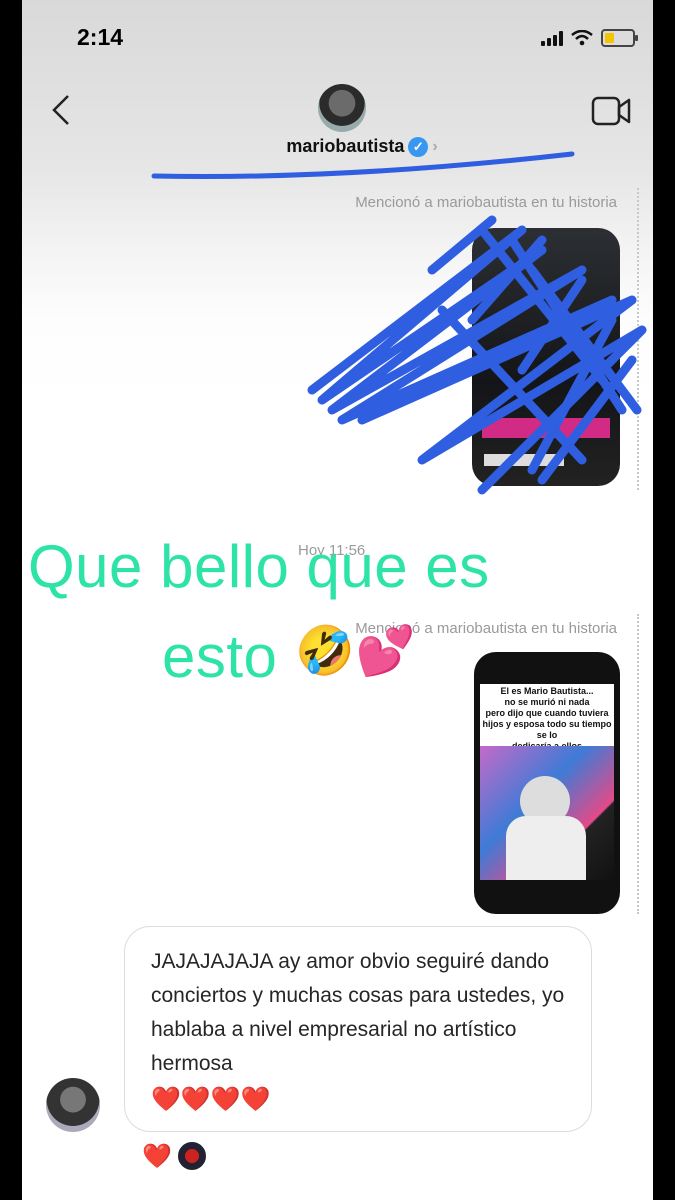  Describe the element at coordinates (355, 651) in the screenshot. I see `overlay-emojis: 🤣💕` at that location.